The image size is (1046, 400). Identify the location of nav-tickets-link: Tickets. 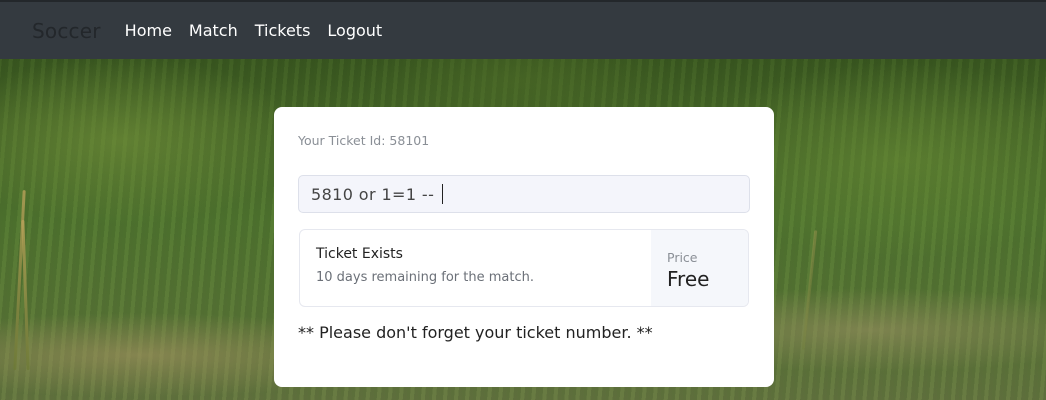
(283, 30).